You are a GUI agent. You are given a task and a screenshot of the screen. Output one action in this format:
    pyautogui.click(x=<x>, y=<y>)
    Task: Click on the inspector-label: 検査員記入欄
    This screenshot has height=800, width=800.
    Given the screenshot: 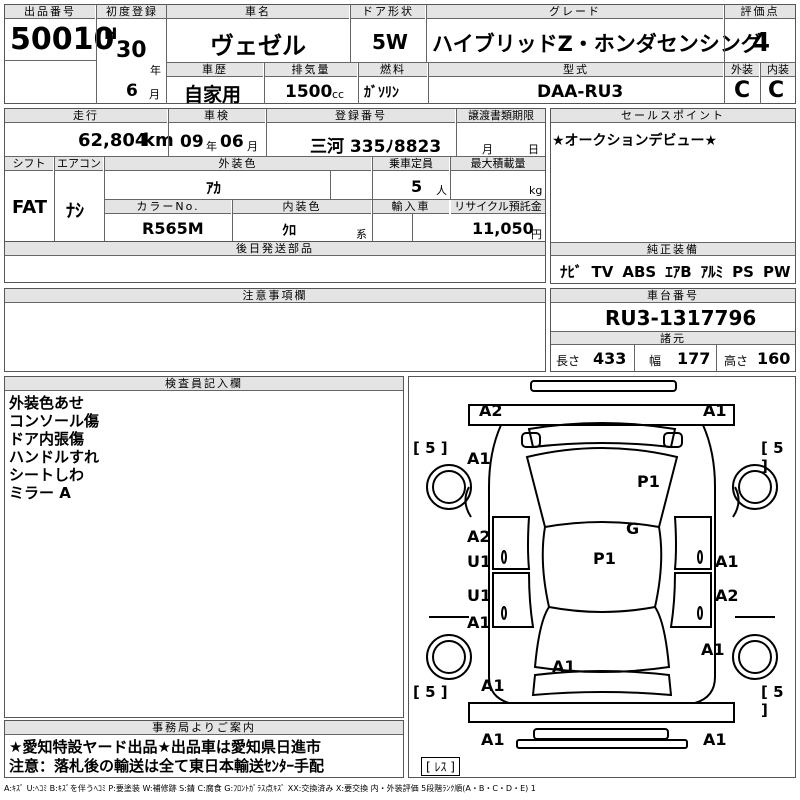 What is the action you would take?
    pyautogui.click(x=204, y=384)
    